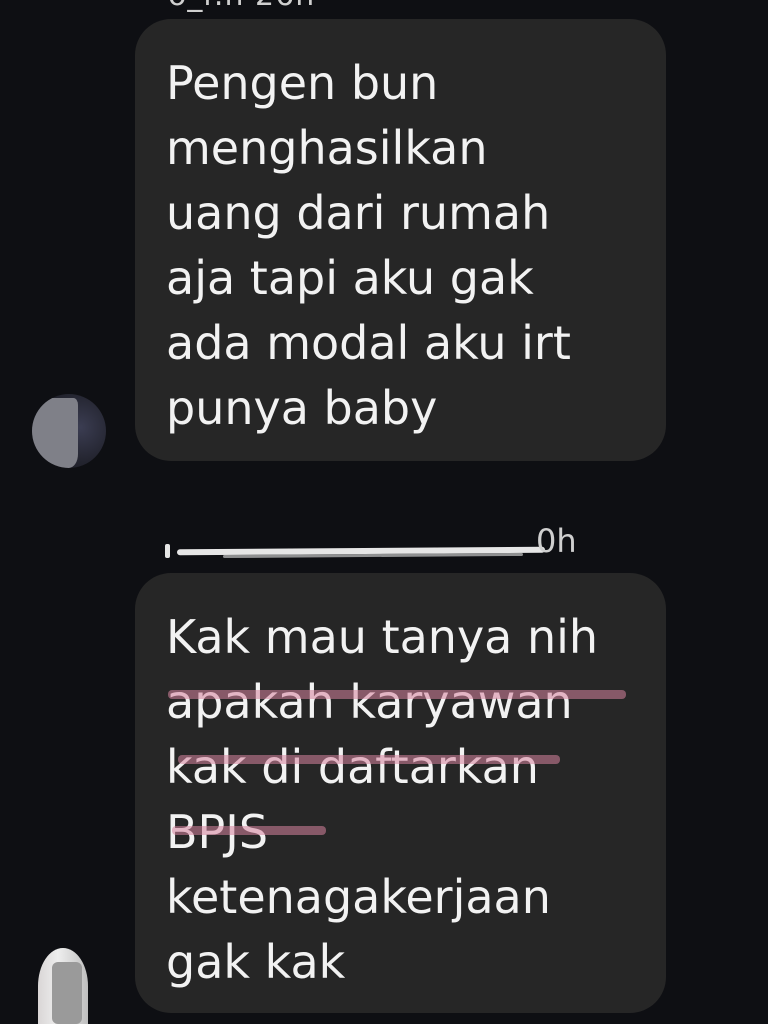 The image size is (768, 1024). I want to click on message-line: menghasilkan, so click(327, 148).